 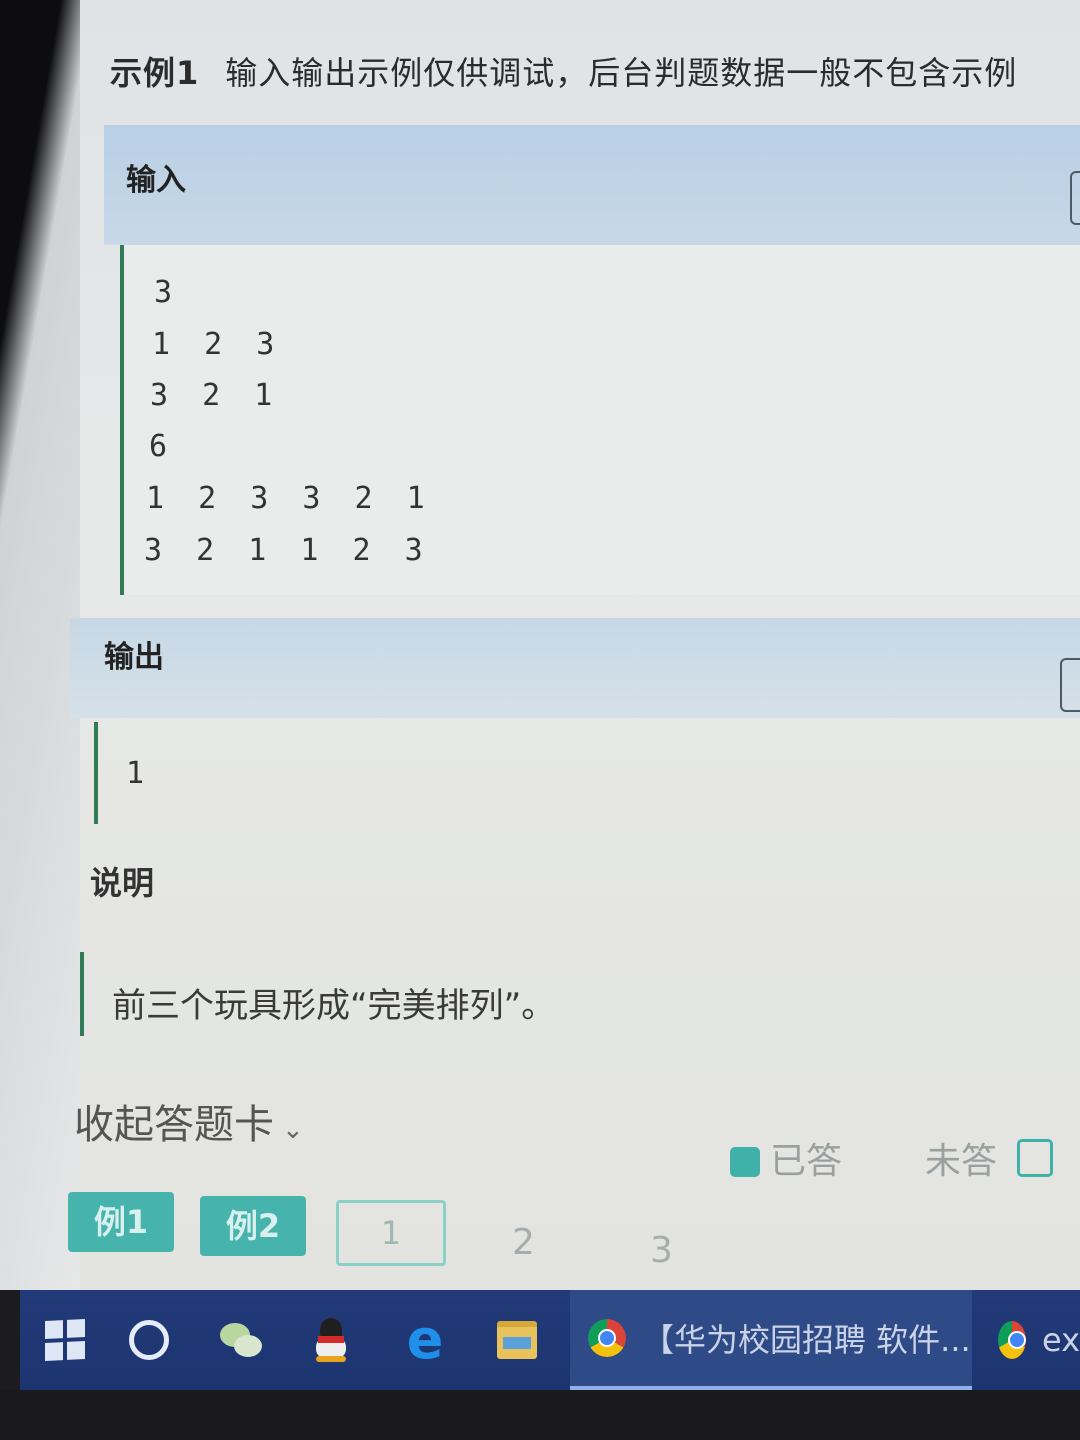 I want to click on question-2-button: 2, so click(x=523, y=1242).